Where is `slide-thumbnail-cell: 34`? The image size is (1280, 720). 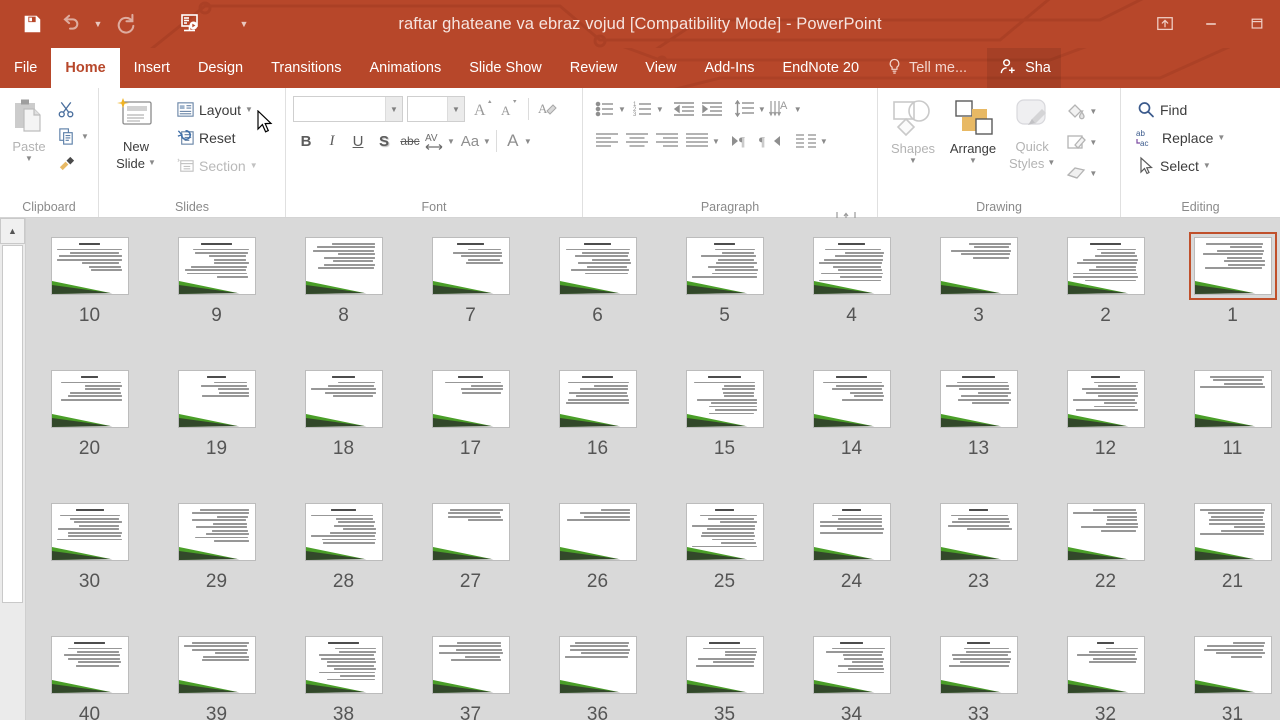
slide-thumbnail-cell: 34 is located at coordinates (851, 675).